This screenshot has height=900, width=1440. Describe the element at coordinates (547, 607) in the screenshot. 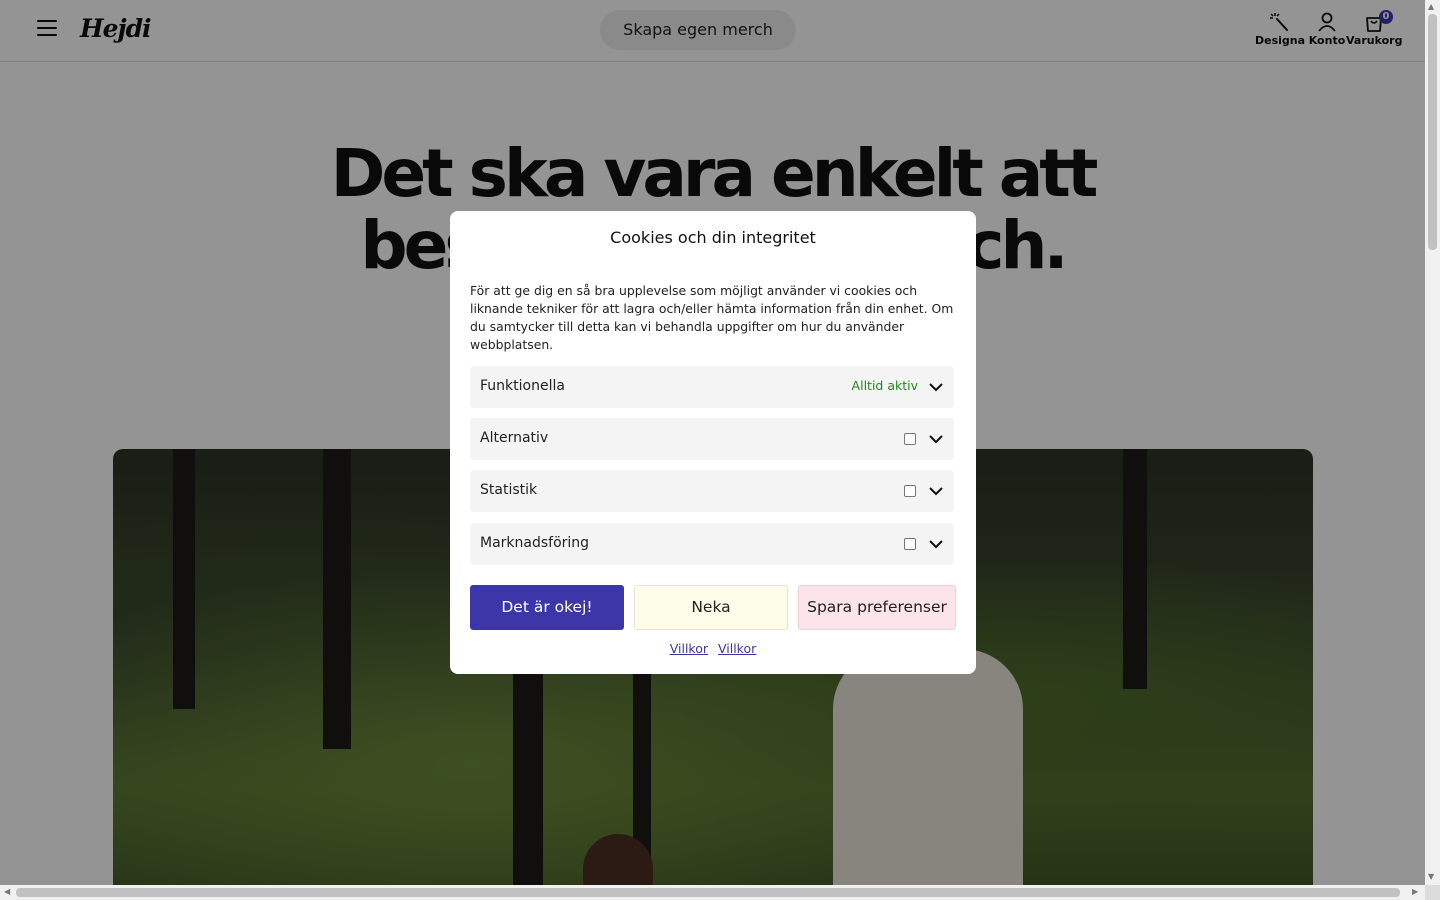

I see `accept-cookies-button: Det är okej!` at that location.